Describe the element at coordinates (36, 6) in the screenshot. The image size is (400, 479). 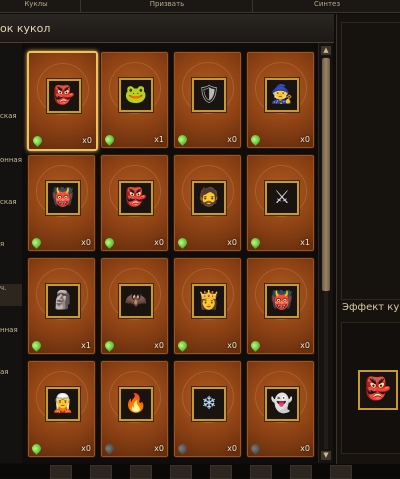
I see `tab-dolls: Куклы` at that location.